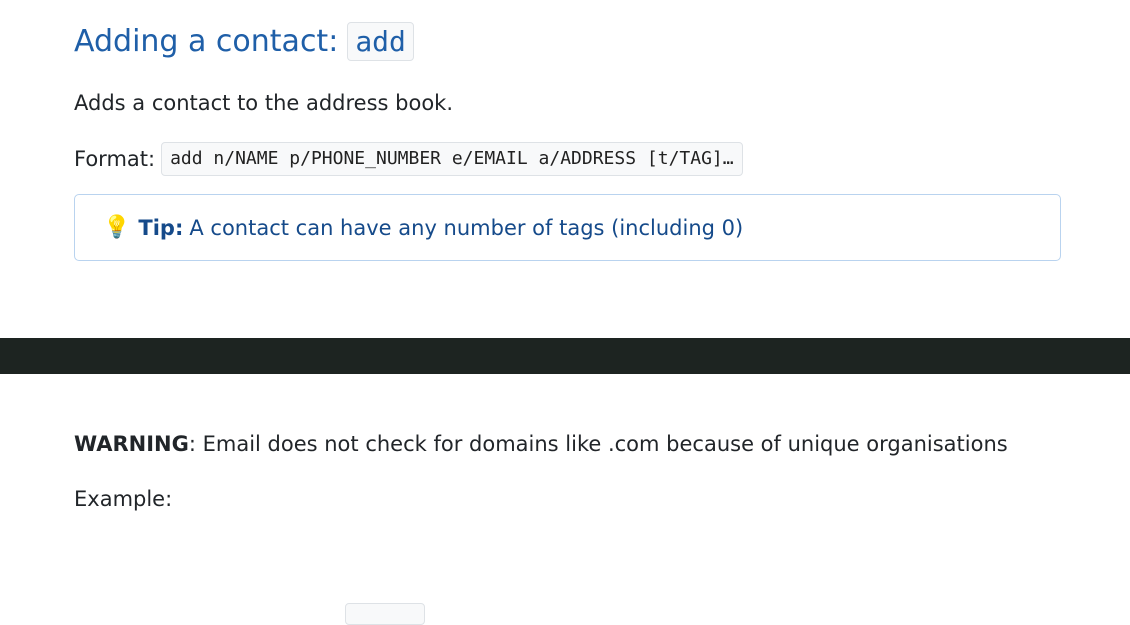  Describe the element at coordinates (115, 159) in the screenshot. I see `format-label: Format:` at that location.